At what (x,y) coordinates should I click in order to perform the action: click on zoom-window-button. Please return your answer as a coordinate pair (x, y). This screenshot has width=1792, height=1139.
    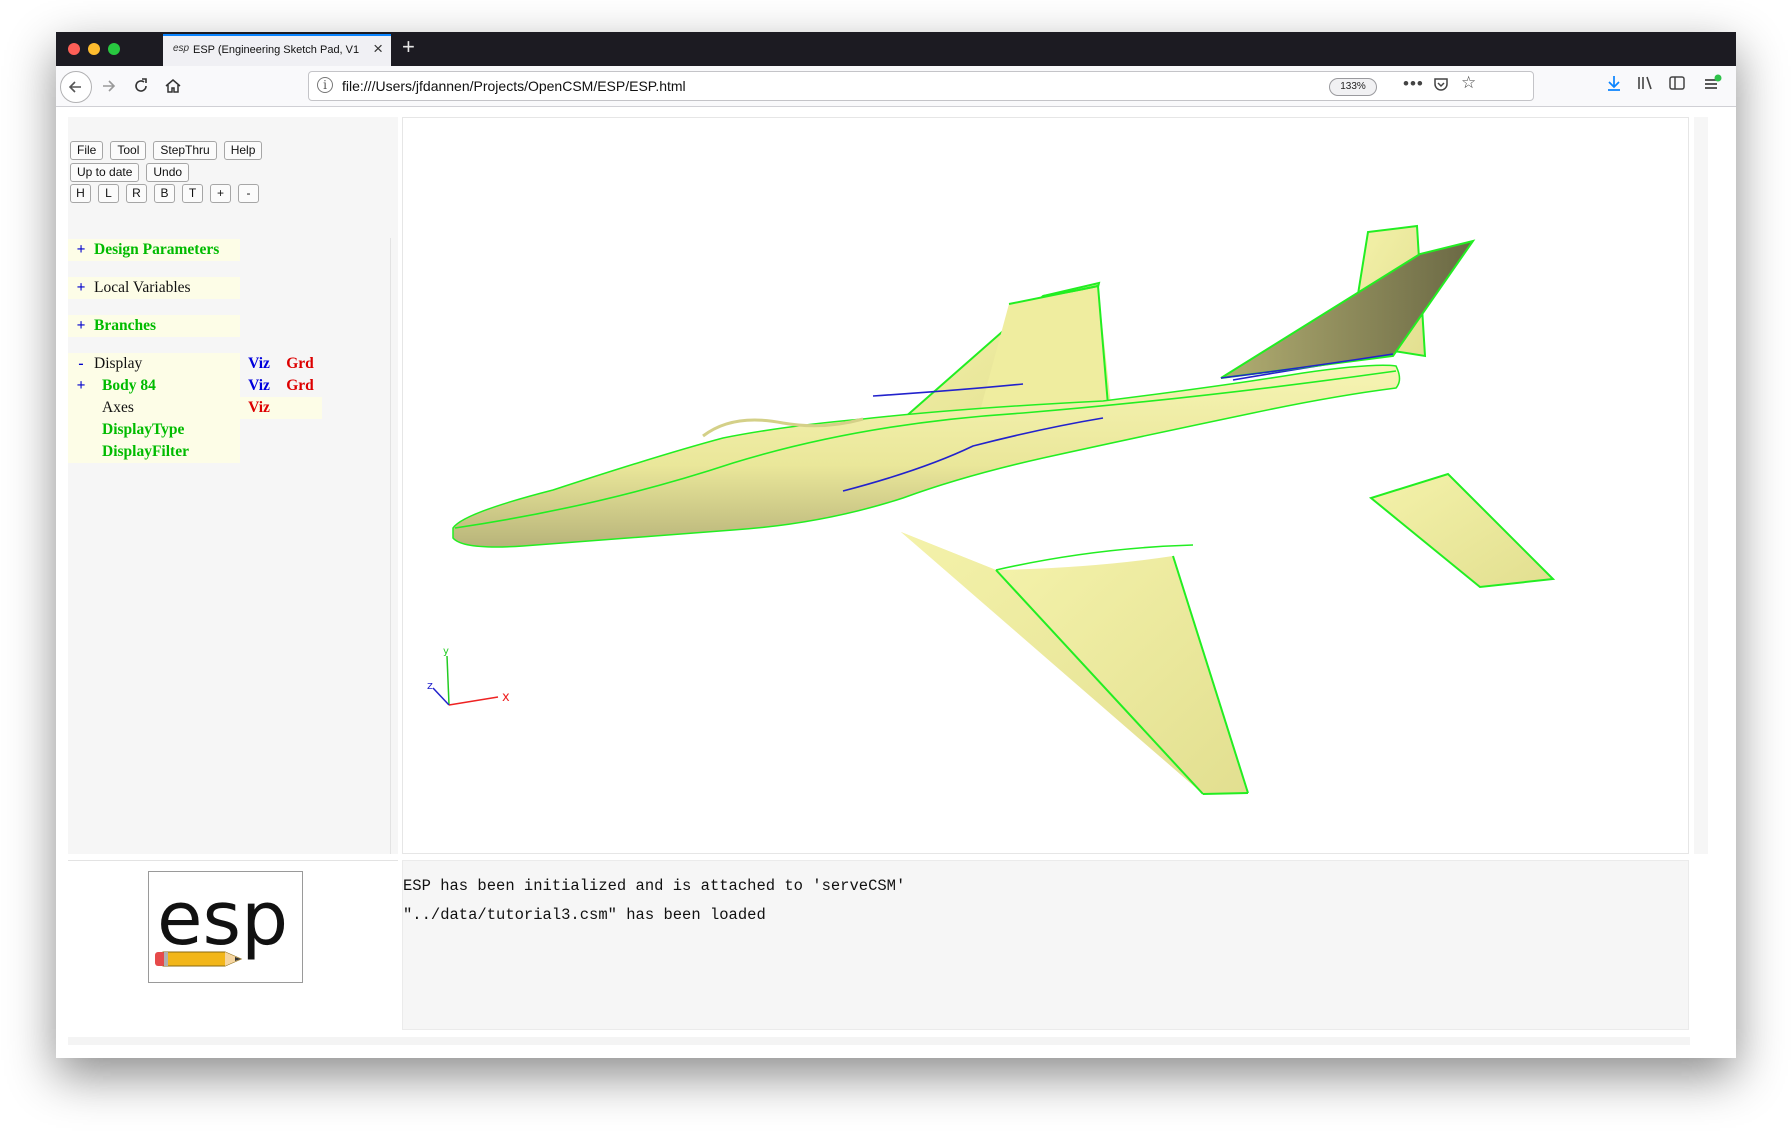
    Looking at the image, I should click on (114, 49).